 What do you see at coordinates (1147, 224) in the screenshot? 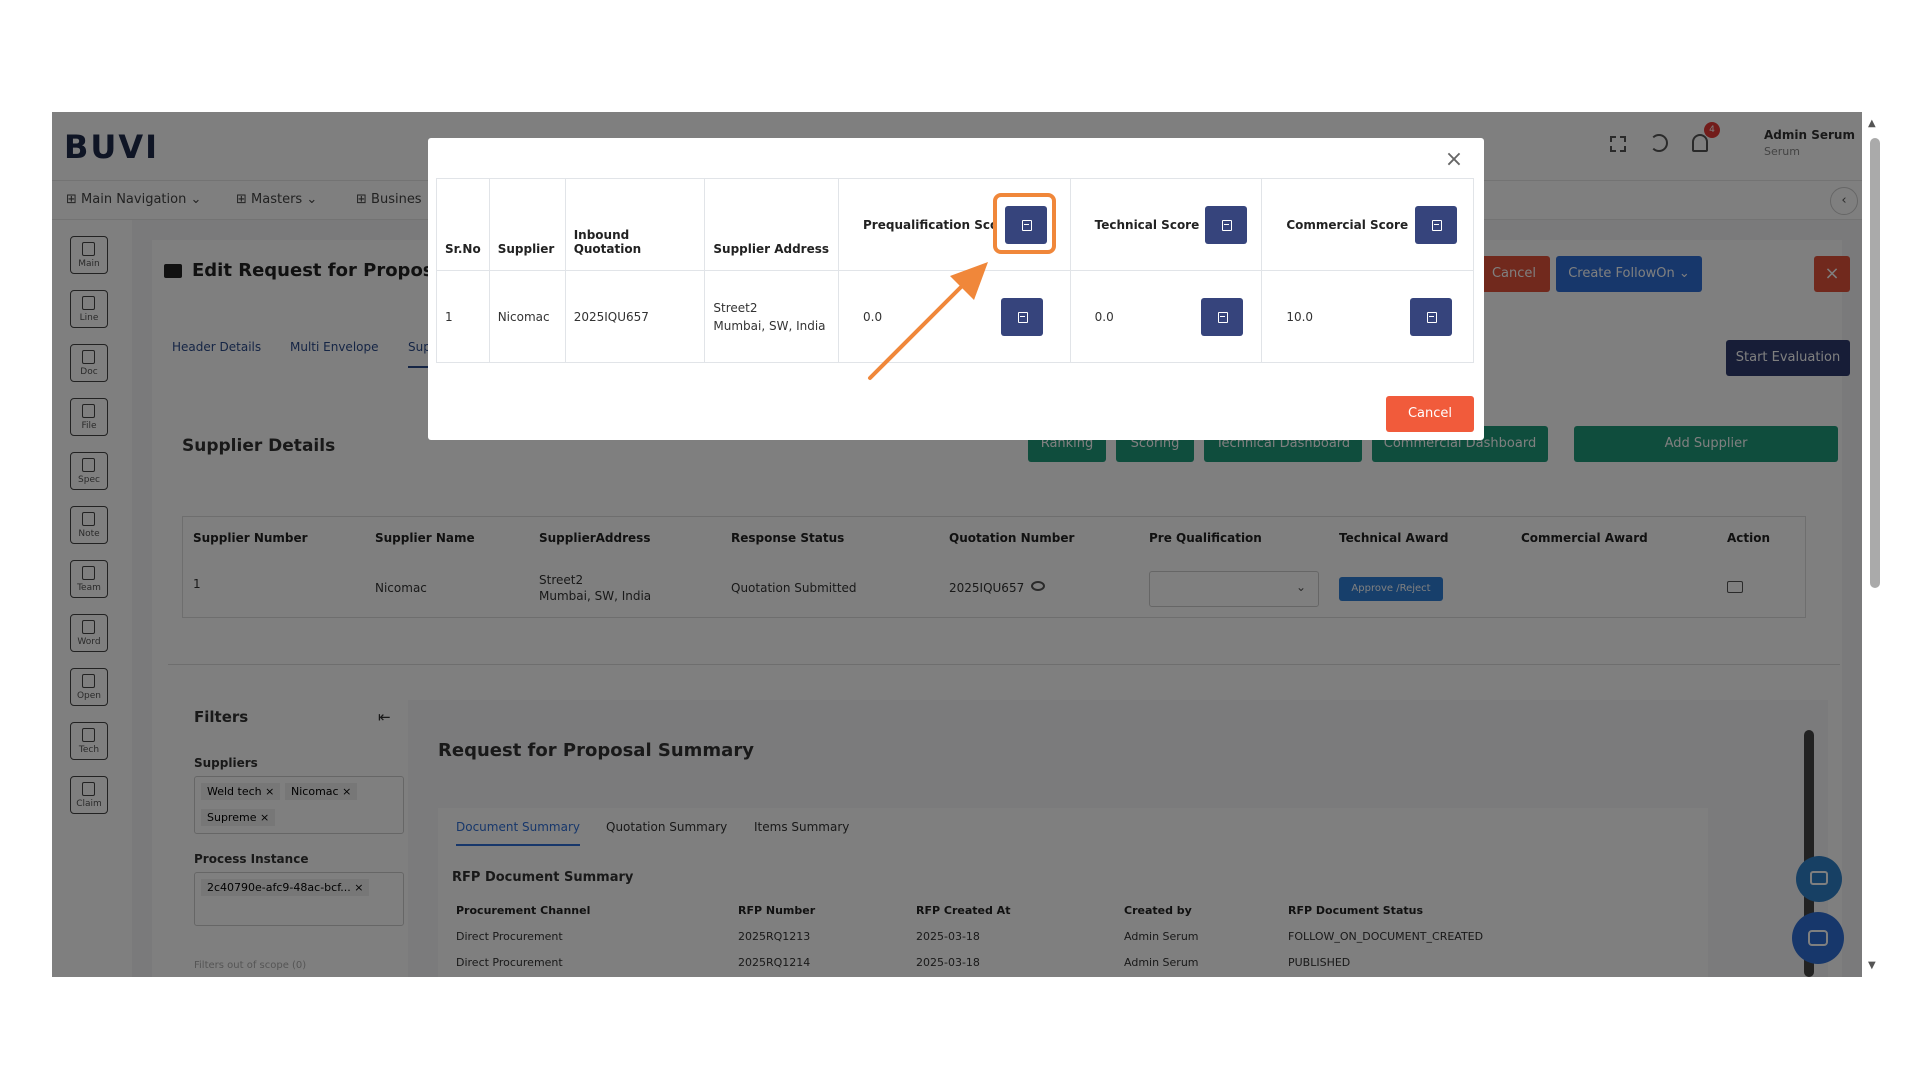
I see `technical-score-label: Technical Score` at bounding box center [1147, 224].